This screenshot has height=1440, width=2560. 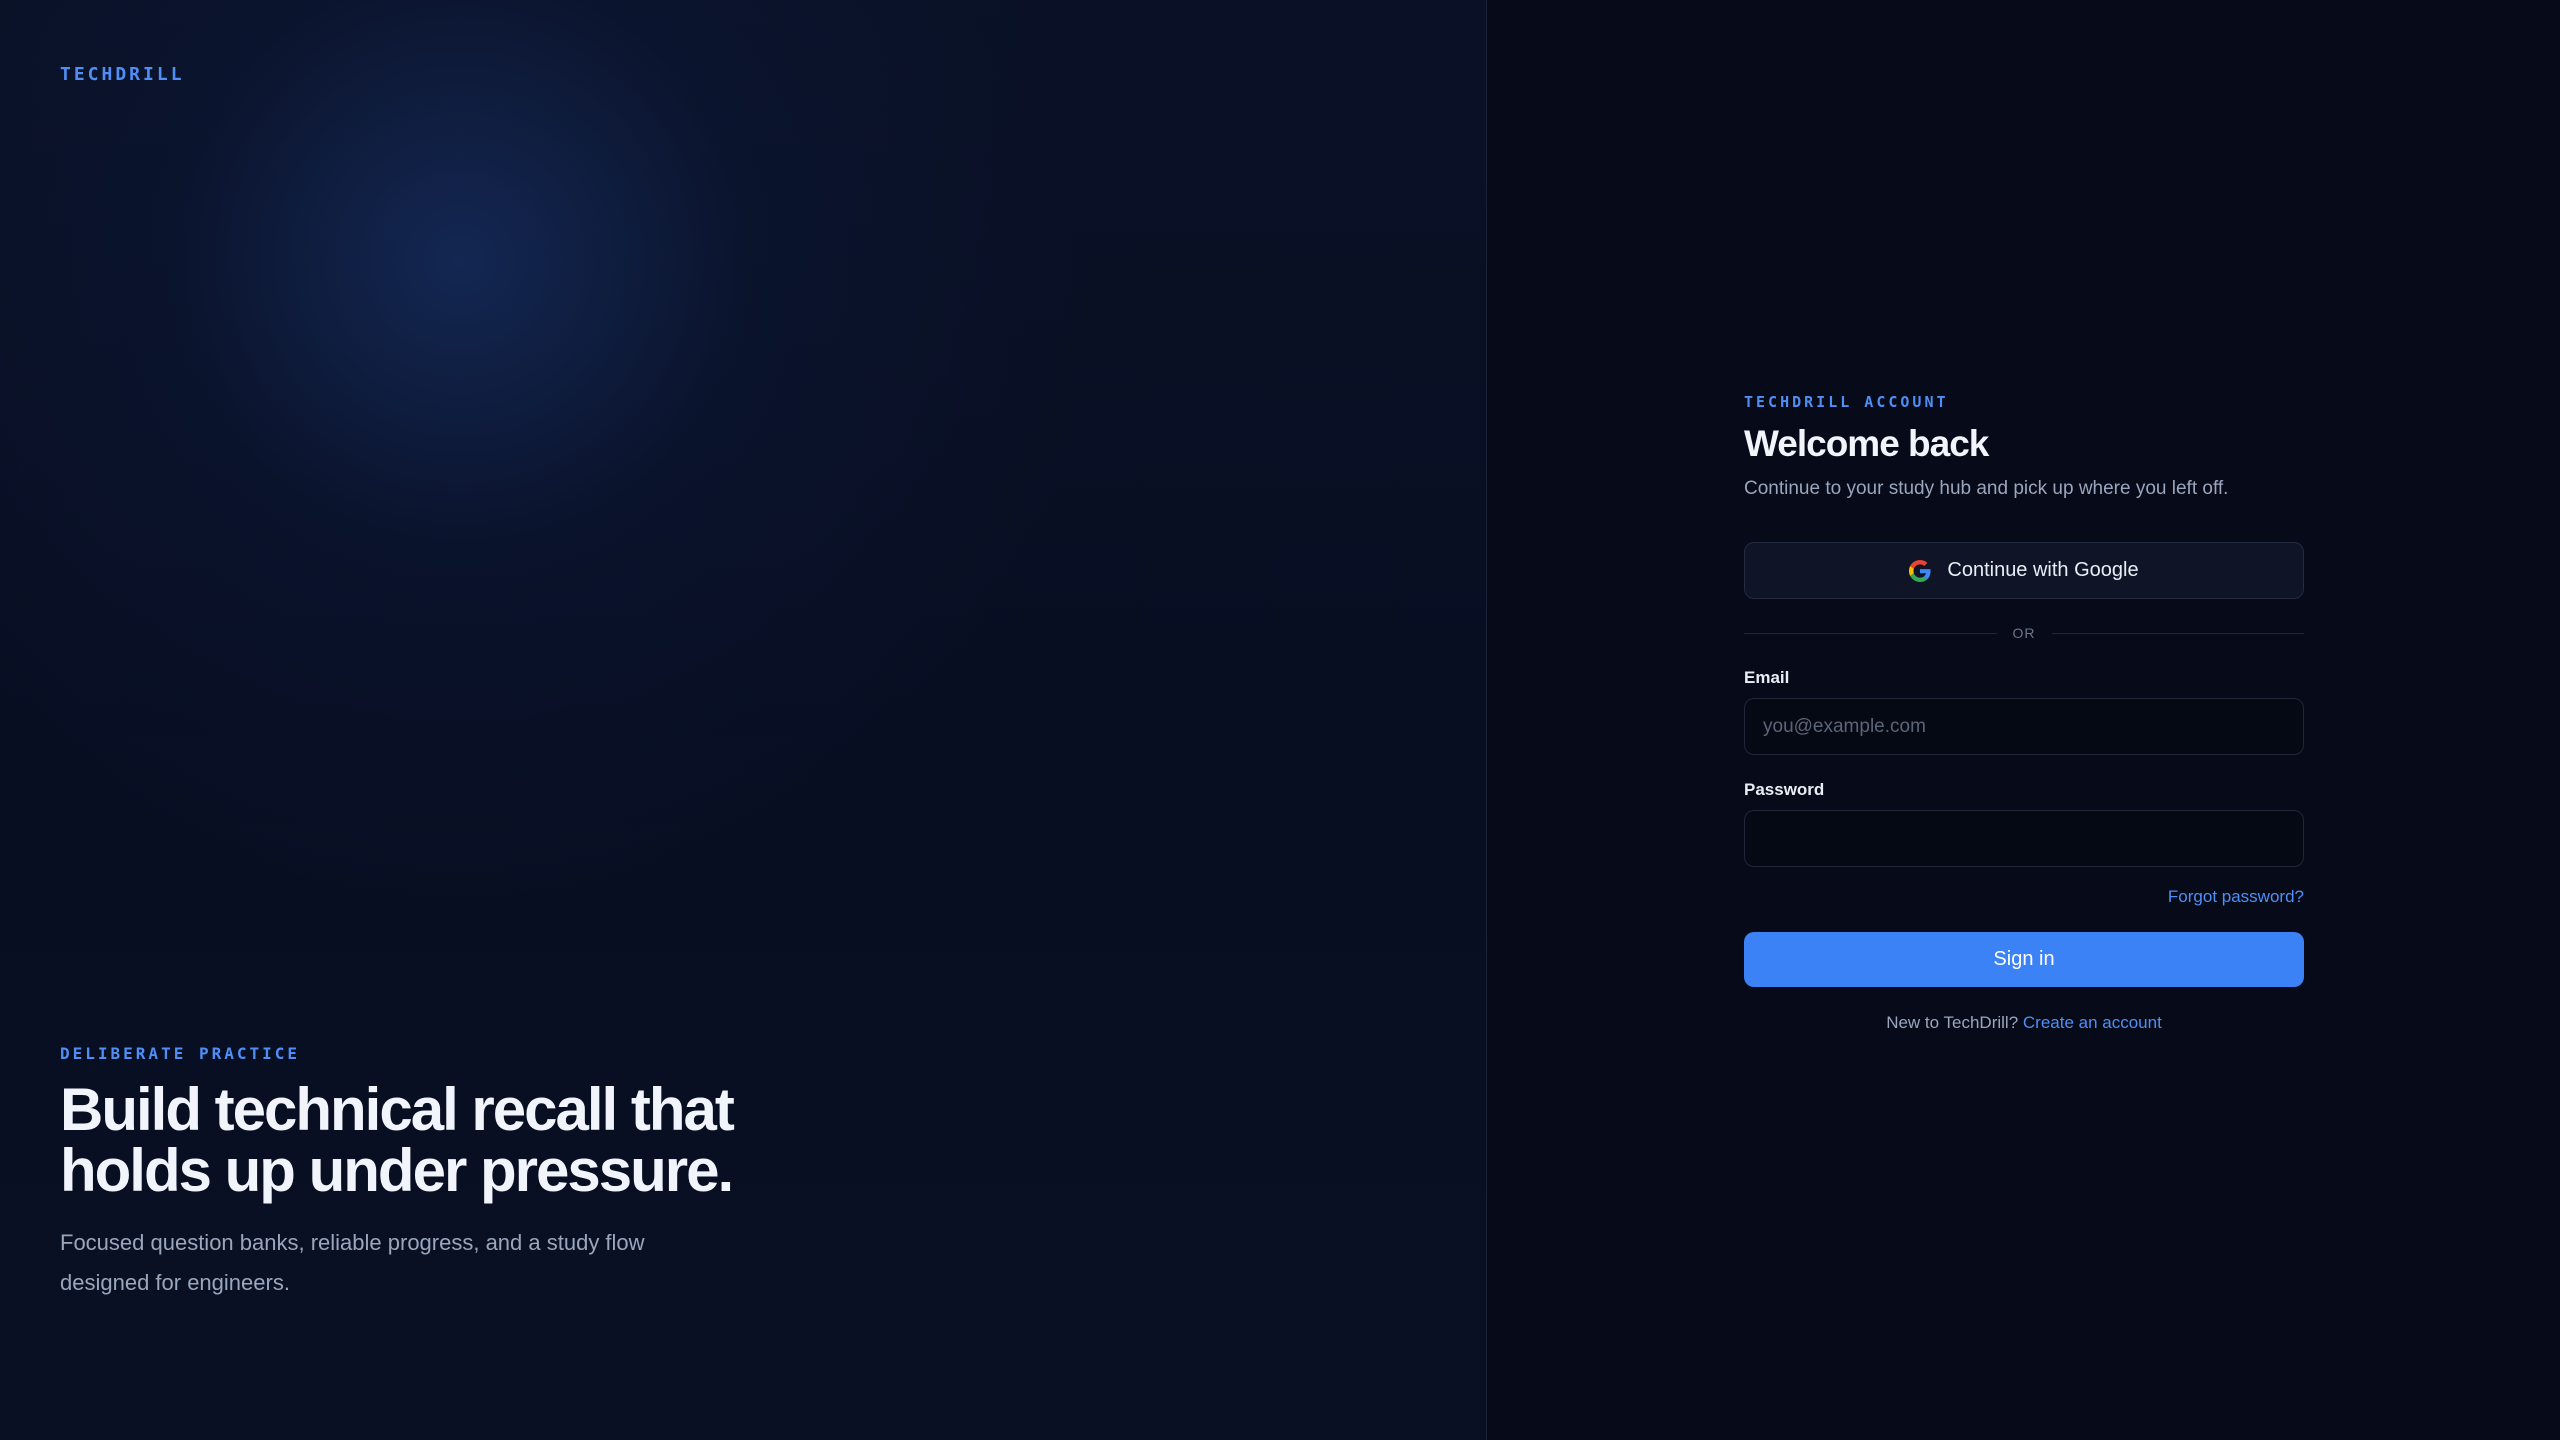 What do you see at coordinates (1784, 789) in the screenshot?
I see `password-label: Password` at bounding box center [1784, 789].